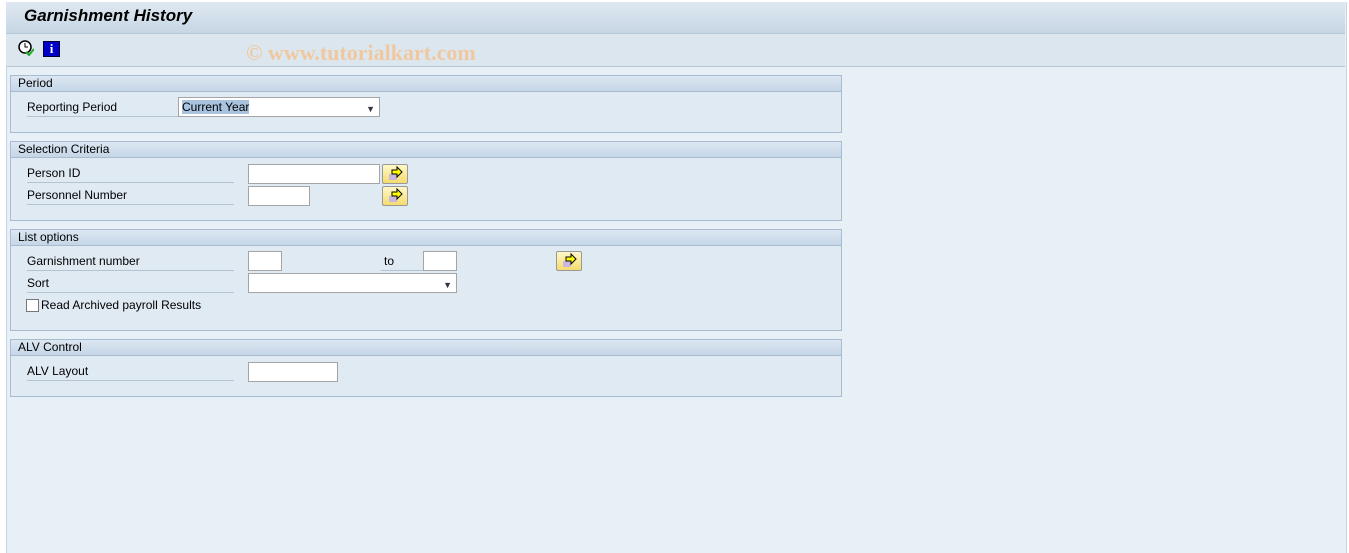 The height and width of the screenshot is (553, 1349). Describe the element at coordinates (121, 305) in the screenshot. I see `read-archived-label: Read Archived payroll Results` at that location.